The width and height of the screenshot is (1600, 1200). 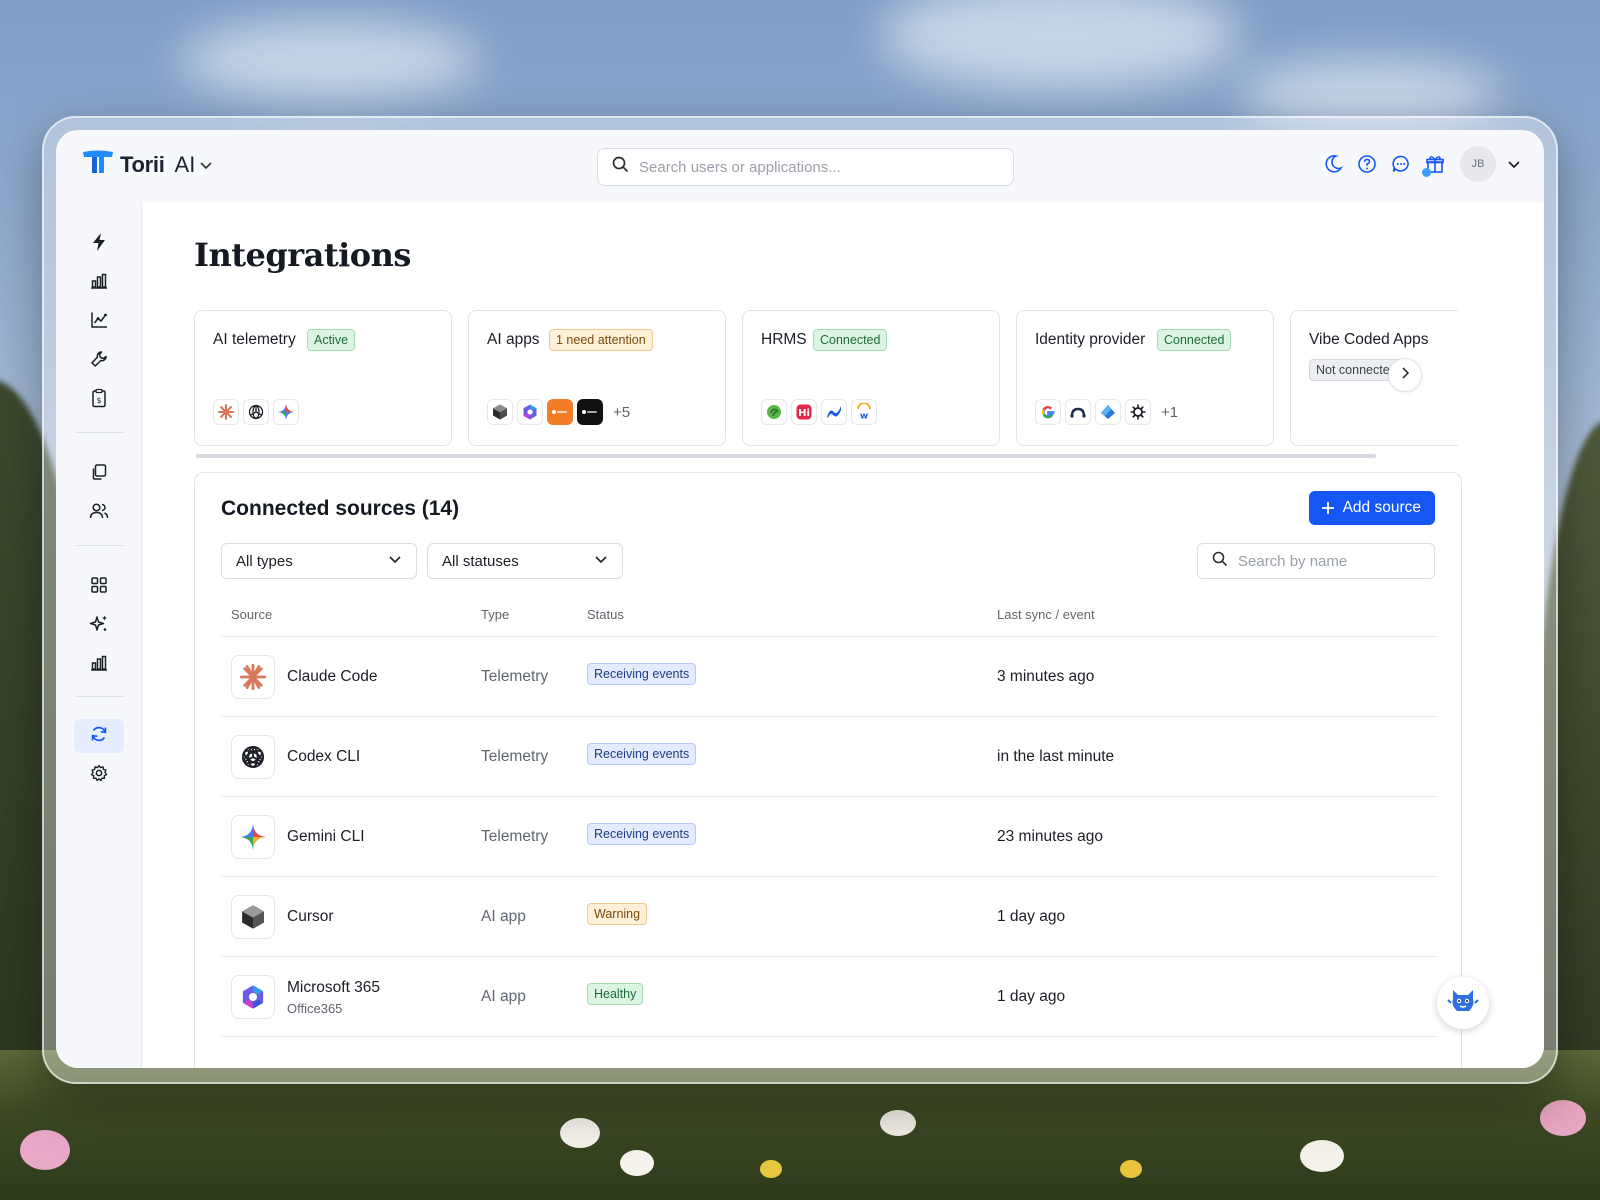 What do you see at coordinates (310, 916) in the screenshot?
I see `source-name: Cursor` at bounding box center [310, 916].